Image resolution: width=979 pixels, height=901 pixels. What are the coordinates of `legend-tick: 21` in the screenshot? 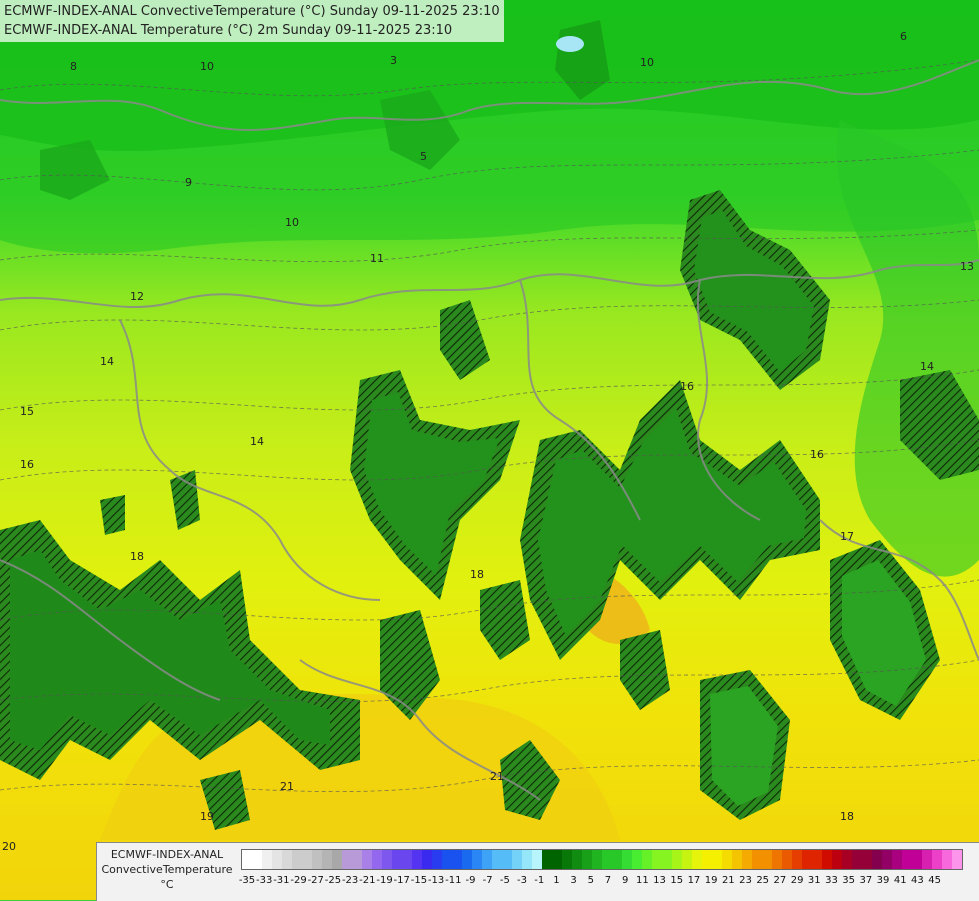 It's located at (728, 880).